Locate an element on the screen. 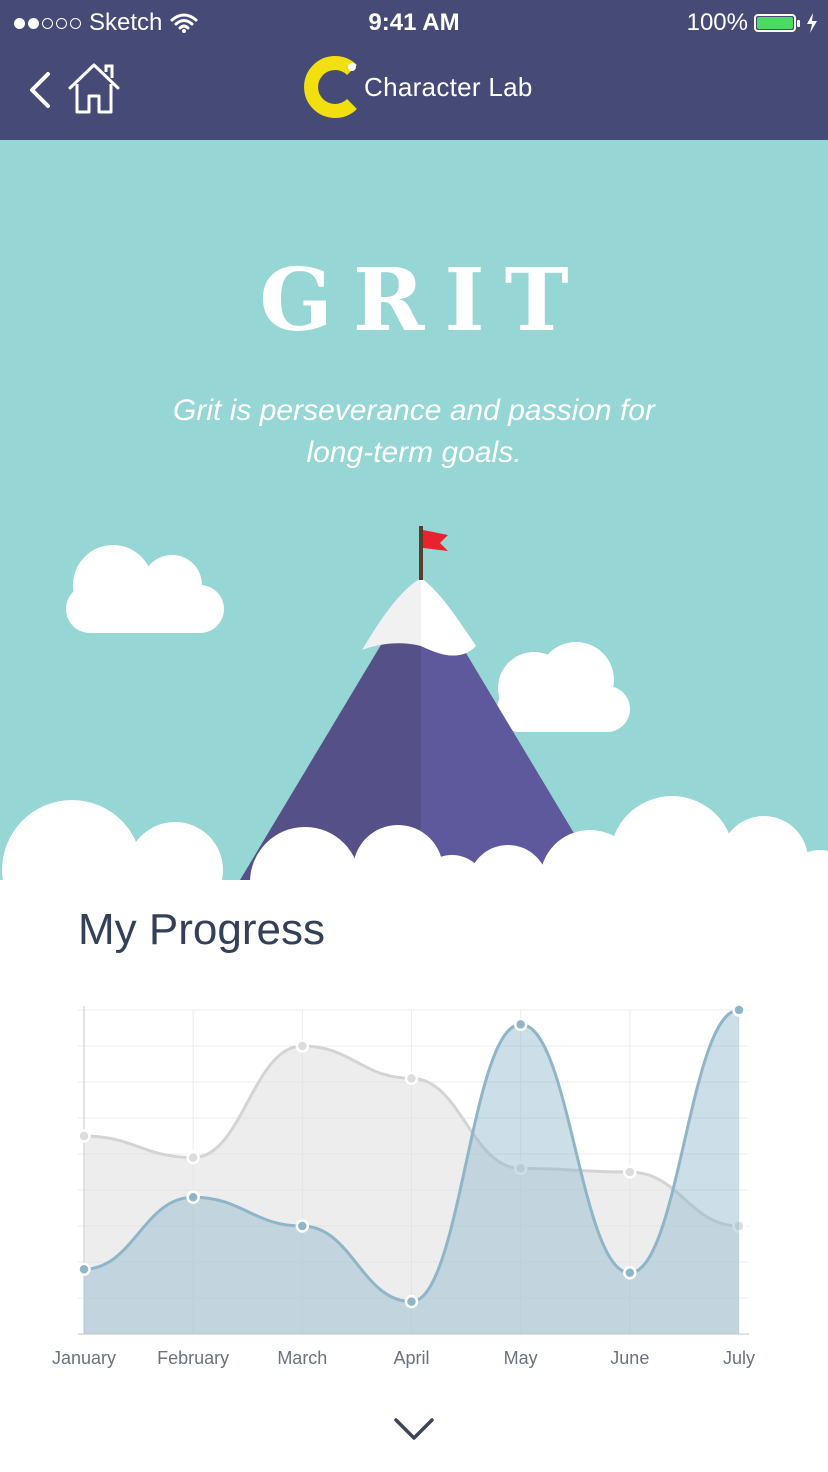 This screenshot has height=1472, width=828. page-title: GRIT is located at coordinates (424, 300).